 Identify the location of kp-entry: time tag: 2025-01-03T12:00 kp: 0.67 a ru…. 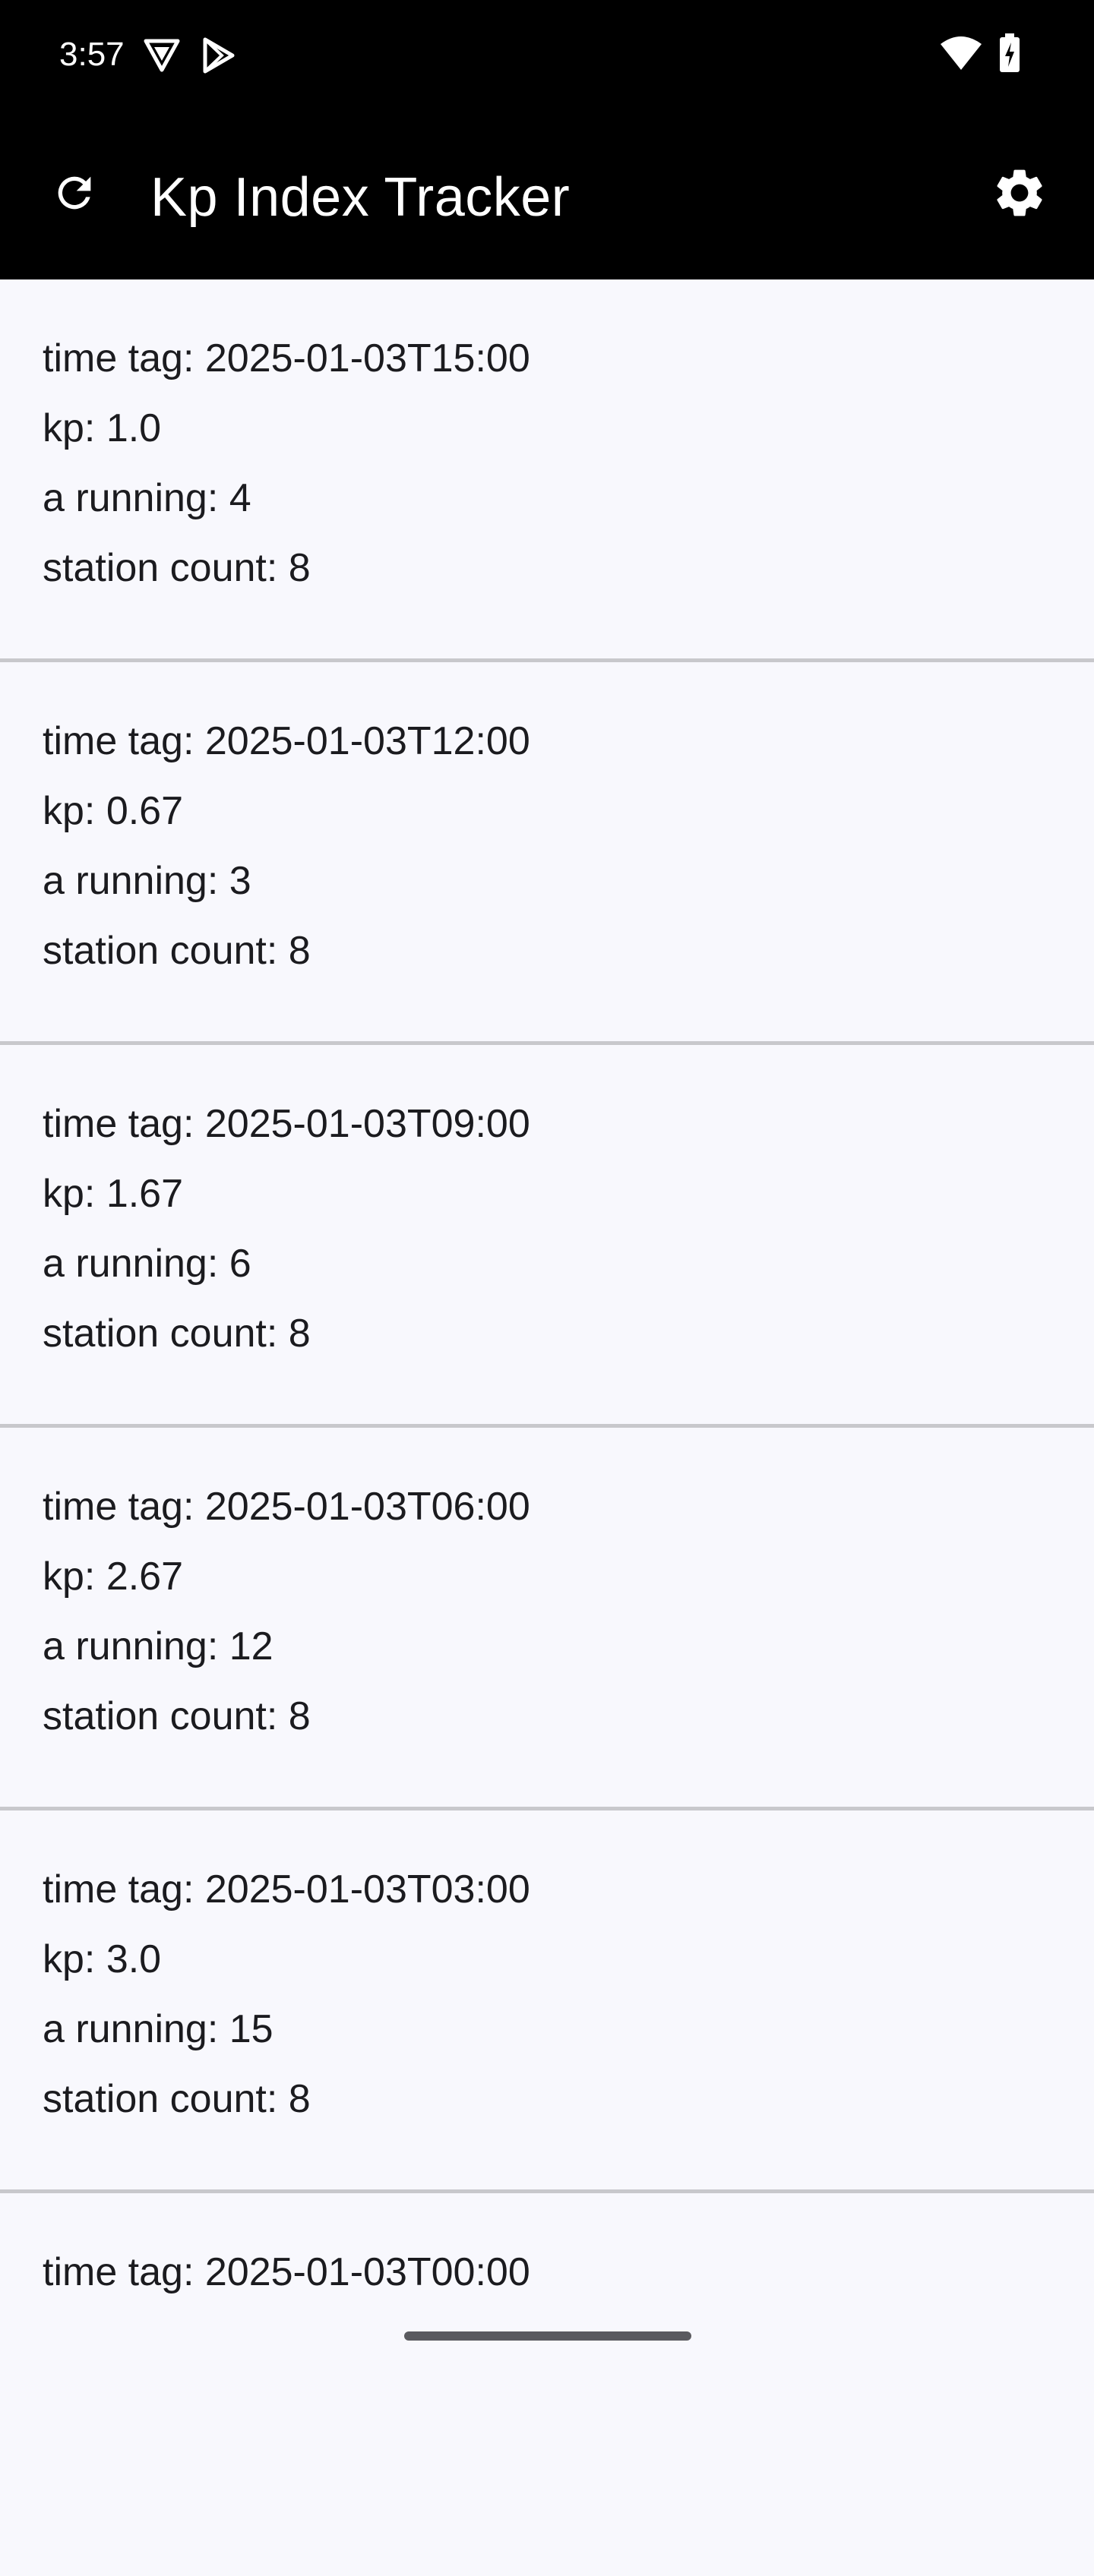
(547, 853).